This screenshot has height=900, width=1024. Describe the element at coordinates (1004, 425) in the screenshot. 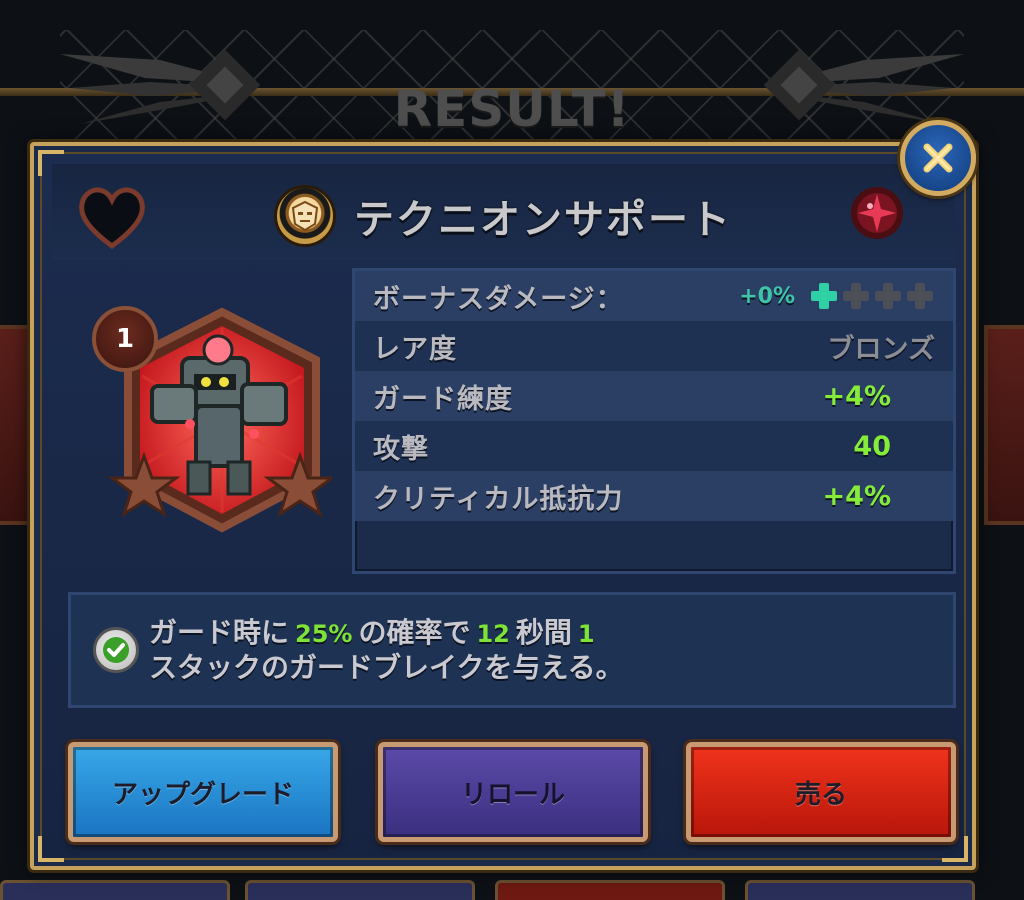

I see `background-card-right` at that location.